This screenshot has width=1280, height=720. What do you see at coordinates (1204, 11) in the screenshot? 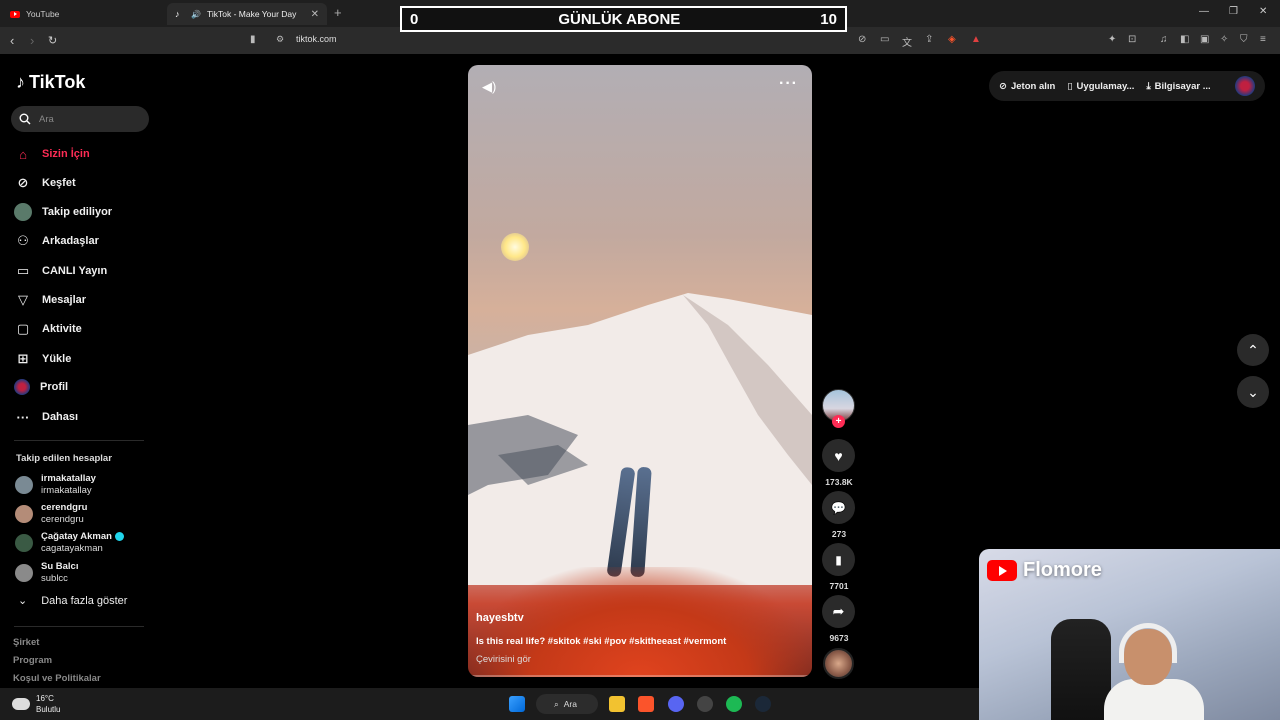
I see `minimize-icon: —` at bounding box center [1204, 11].